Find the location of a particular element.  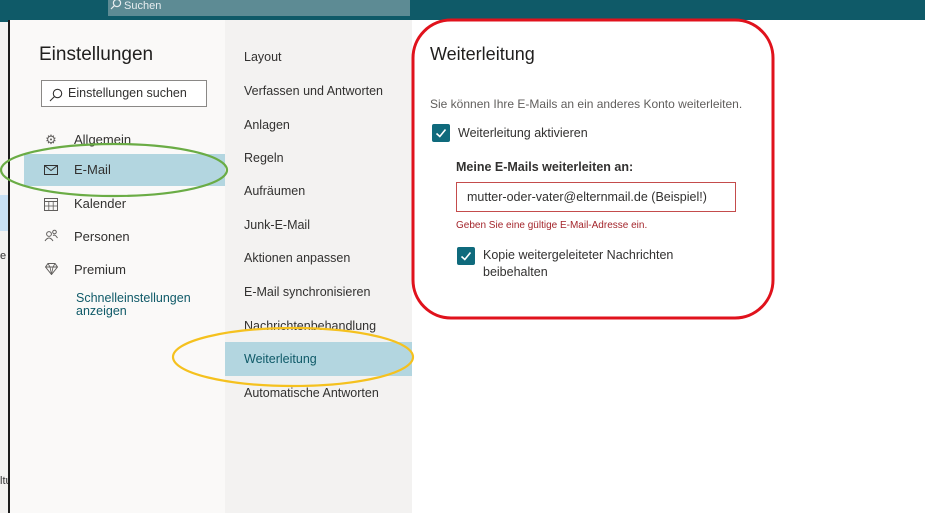

yellow-highlight-ellipse is located at coordinates (293, 357).